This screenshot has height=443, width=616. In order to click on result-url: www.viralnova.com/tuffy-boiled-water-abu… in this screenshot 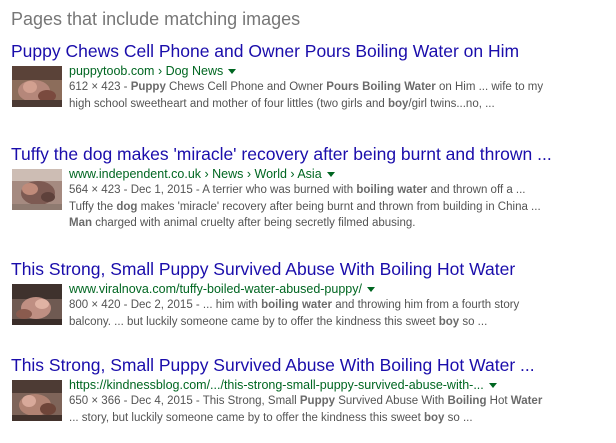, I will do `click(341, 289)`.